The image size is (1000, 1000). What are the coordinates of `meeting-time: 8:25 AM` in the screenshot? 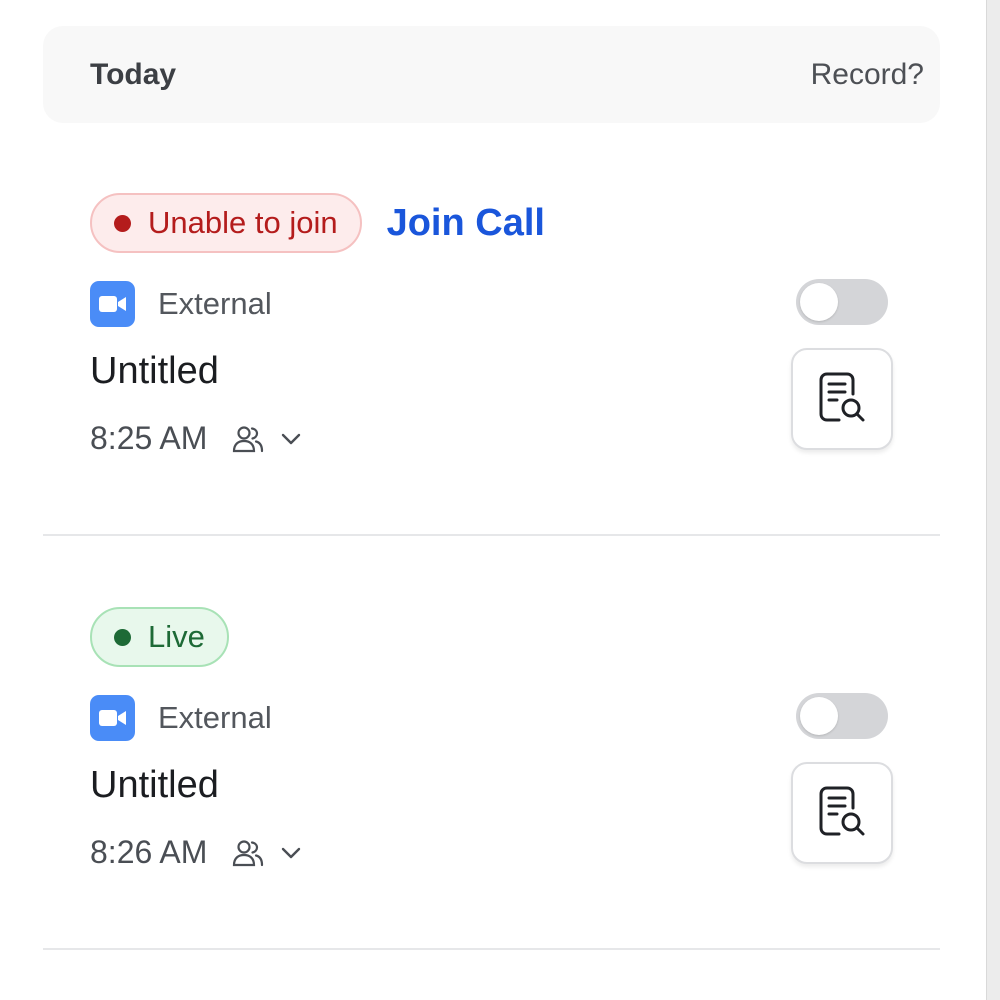 It's located at (149, 438).